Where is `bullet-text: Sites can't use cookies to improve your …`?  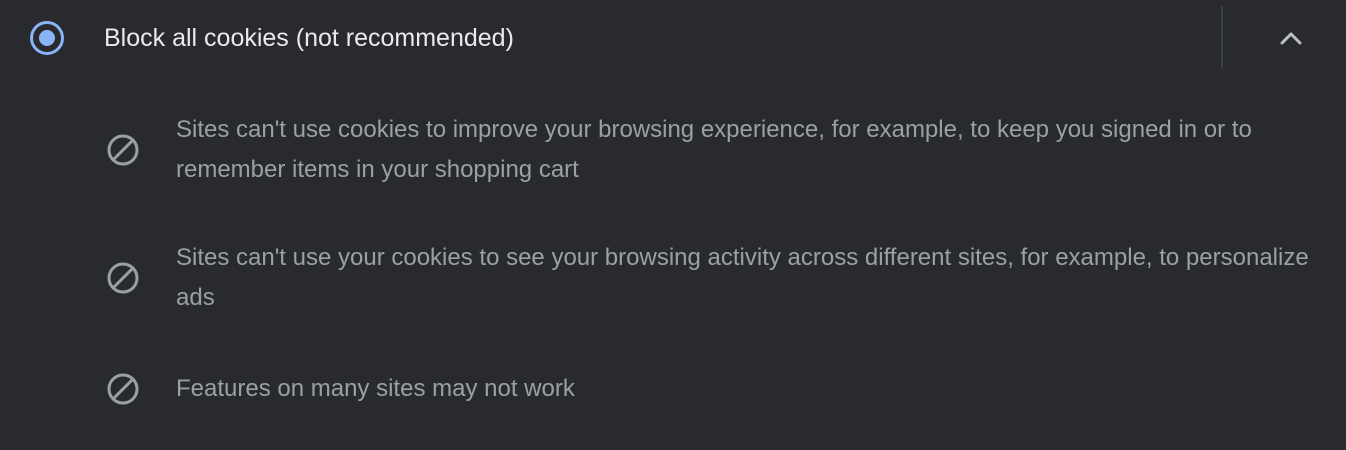 bullet-text: Sites can't use cookies to improve your … is located at coordinates (714, 149).